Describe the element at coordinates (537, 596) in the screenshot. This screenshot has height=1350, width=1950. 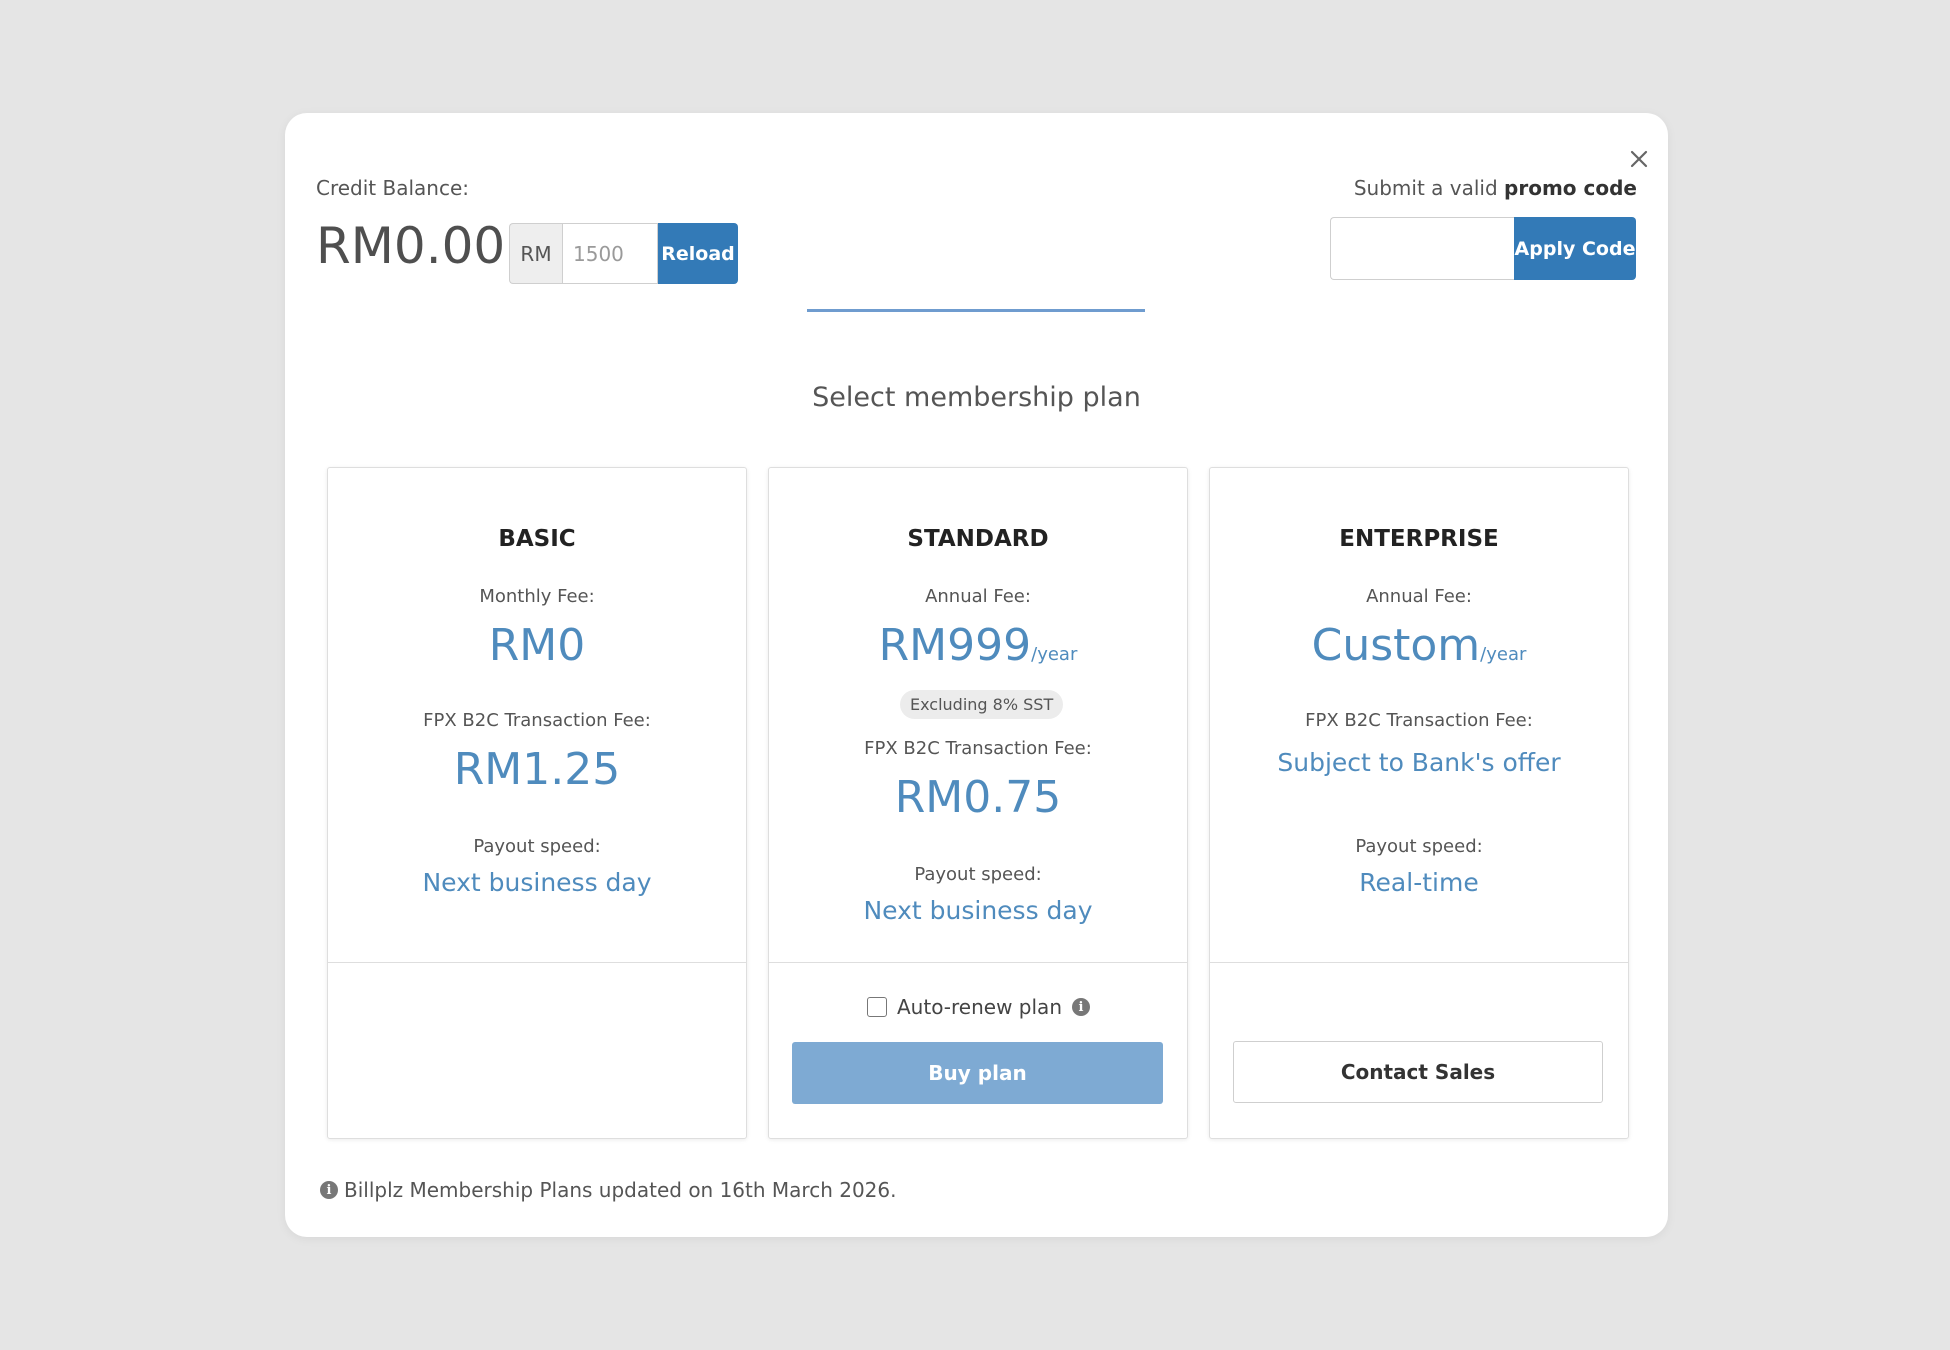
I see `fee-label: Monthly Fee:` at that location.